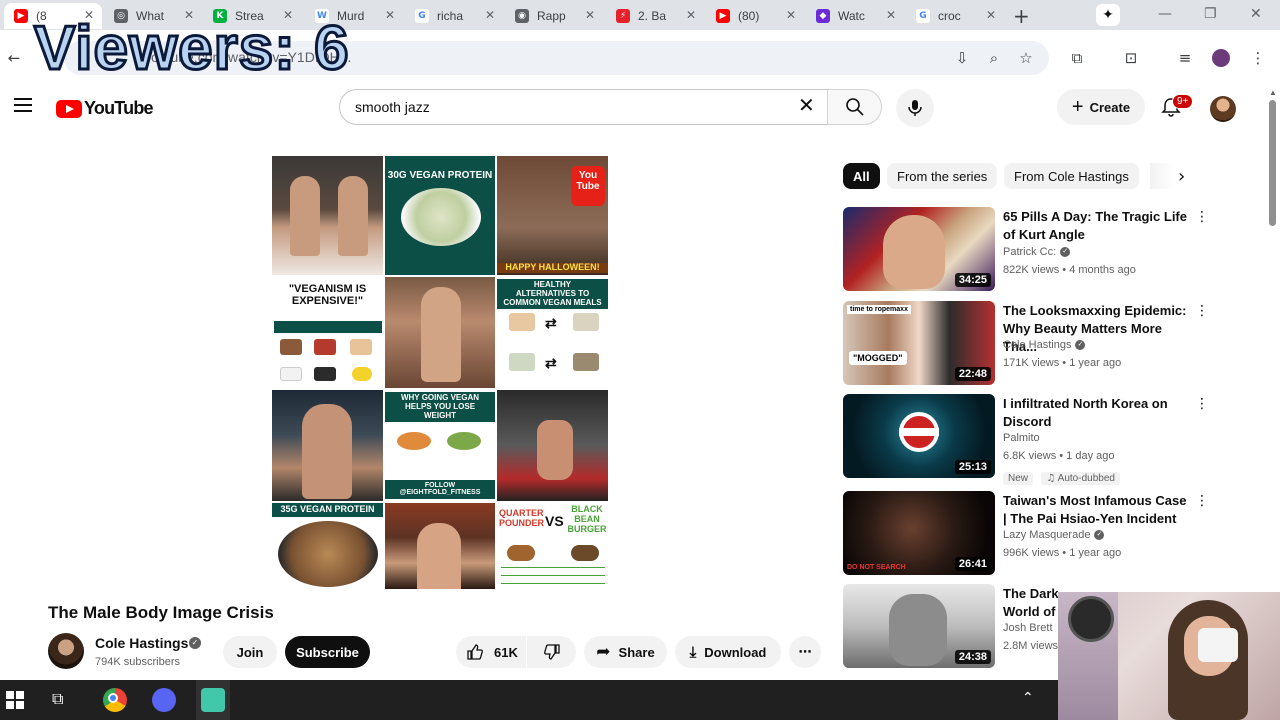 The image size is (1280, 720). What do you see at coordinates (1162, 176) in the screenshot?
I see `chip-overflow-fade` at bounding box center [1162, 176].